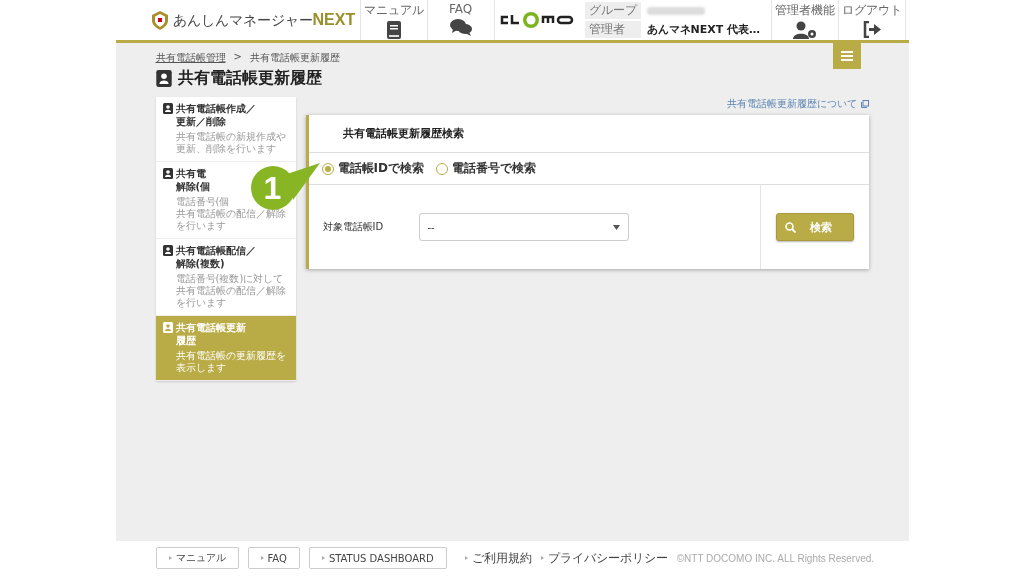 The width and height of the screenshot is (1024, 576). I want to click on page-title: 共有電話帳更新履歴, so click(249, 78).